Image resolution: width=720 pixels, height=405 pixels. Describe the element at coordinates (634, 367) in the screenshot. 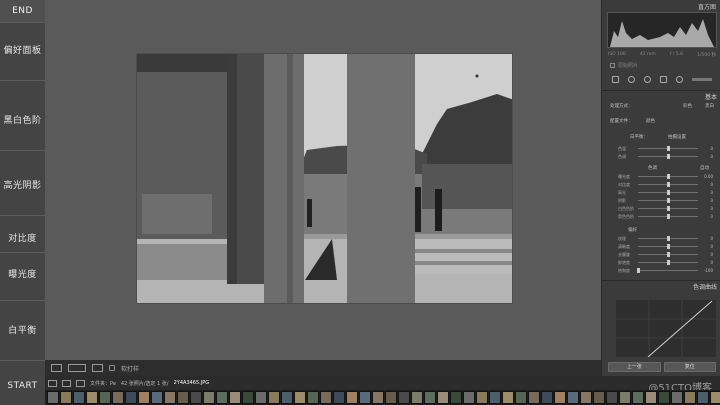

I see `previous-button: 上一张` at that location.